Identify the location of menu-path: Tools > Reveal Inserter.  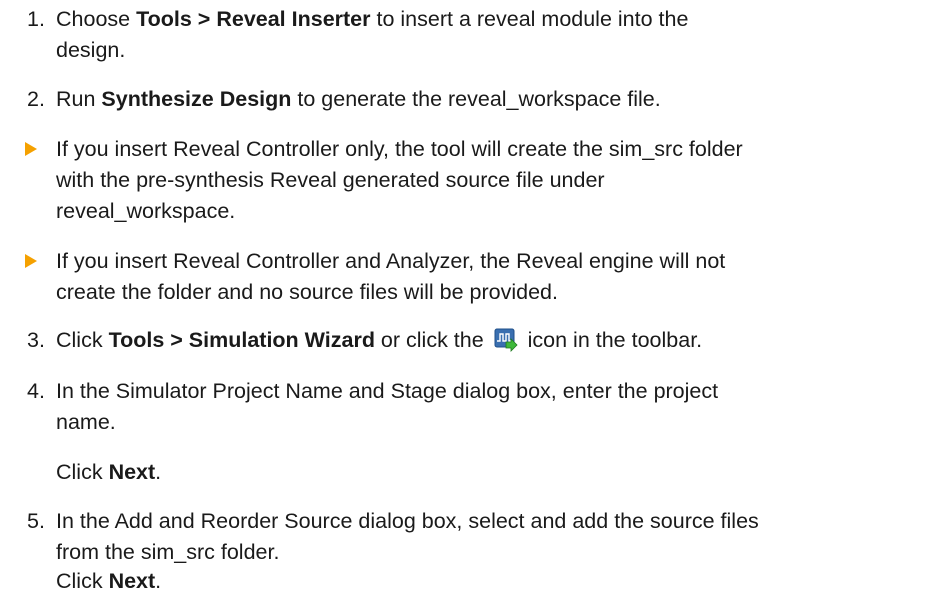
(253, 19).